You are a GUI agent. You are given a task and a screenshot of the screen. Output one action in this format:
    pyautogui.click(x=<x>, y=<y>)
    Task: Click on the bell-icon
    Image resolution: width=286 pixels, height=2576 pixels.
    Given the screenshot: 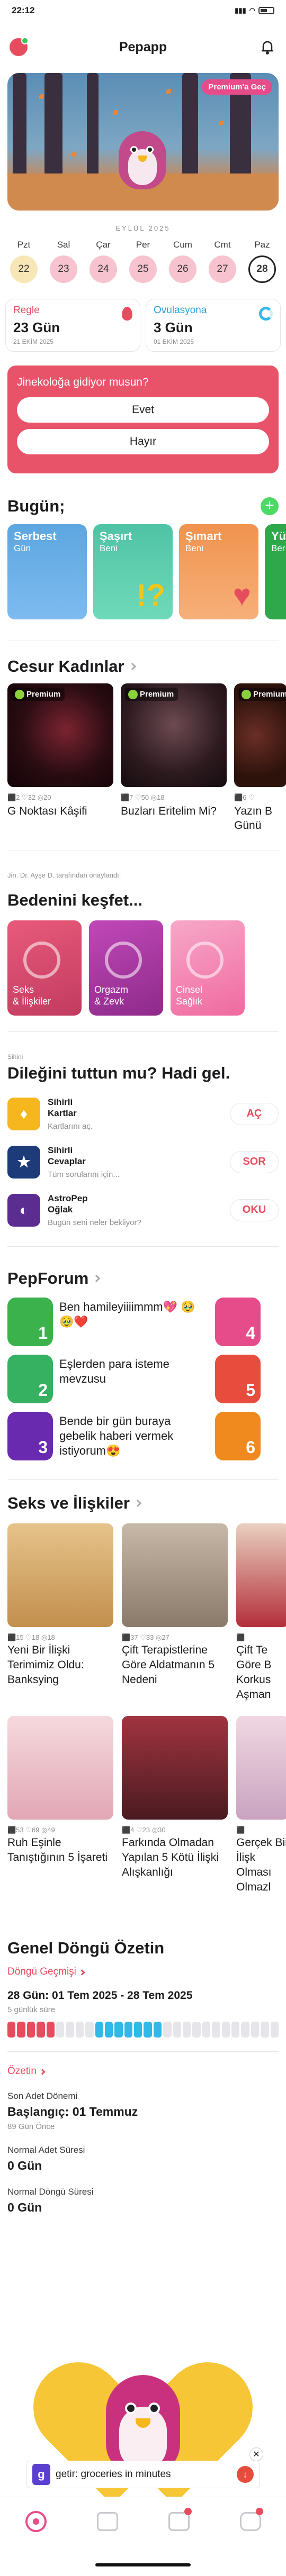 What is the action you would take?
    pyautogui.click(x=267, y=47)
    